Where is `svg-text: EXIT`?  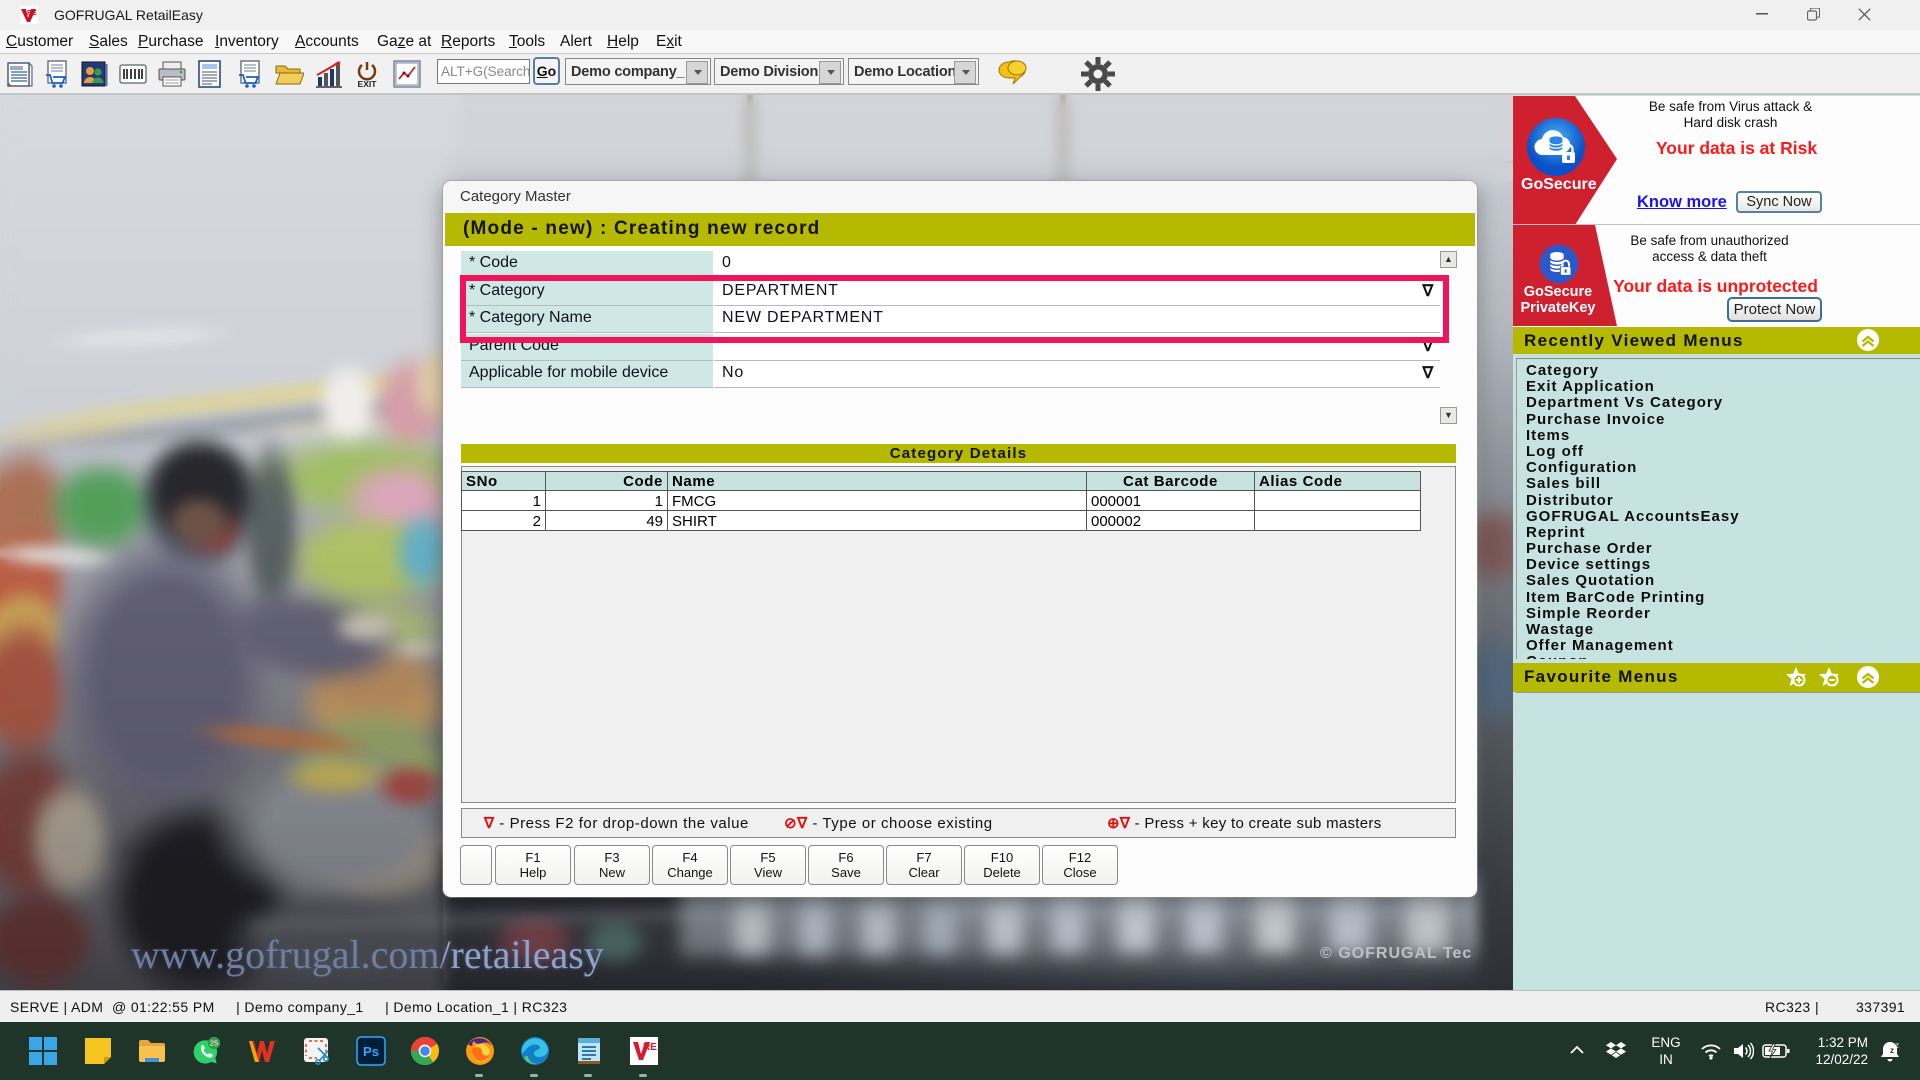
svg-text: EXIT is located at coordinates (368, 84).